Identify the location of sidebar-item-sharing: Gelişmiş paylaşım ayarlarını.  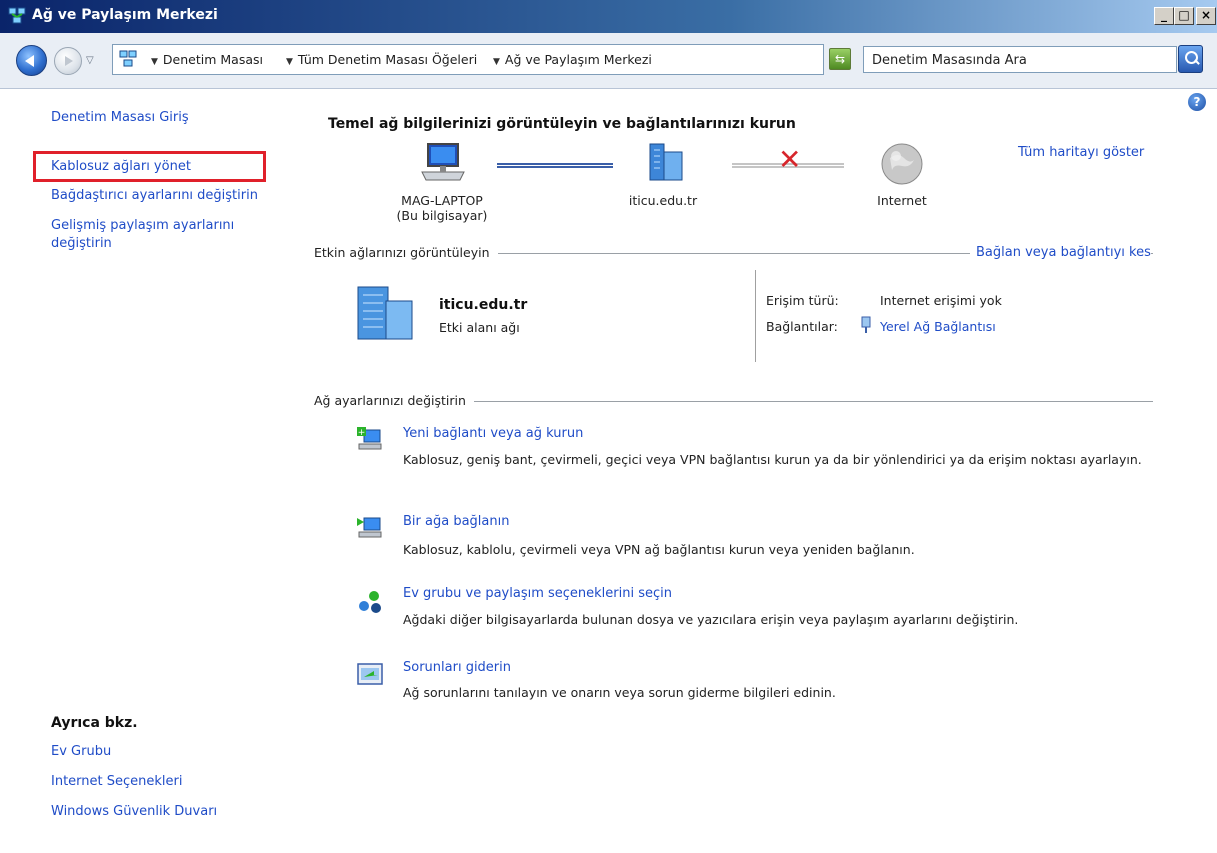
(142, 225).